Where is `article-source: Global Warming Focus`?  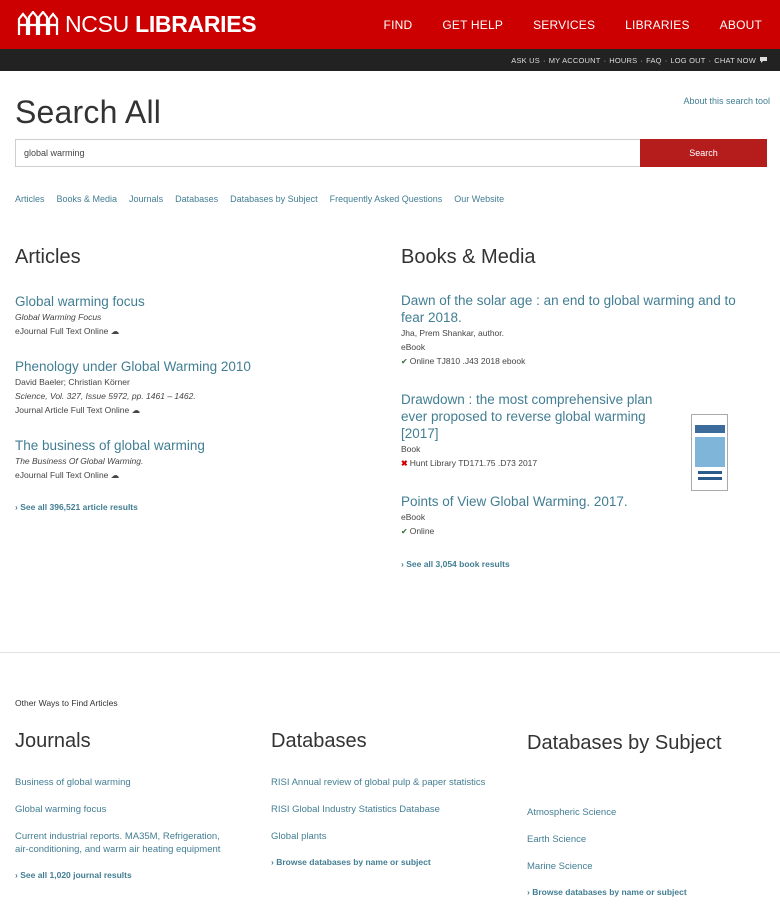
article-source: Global Warming Focus is located at coordinates (58, 317).